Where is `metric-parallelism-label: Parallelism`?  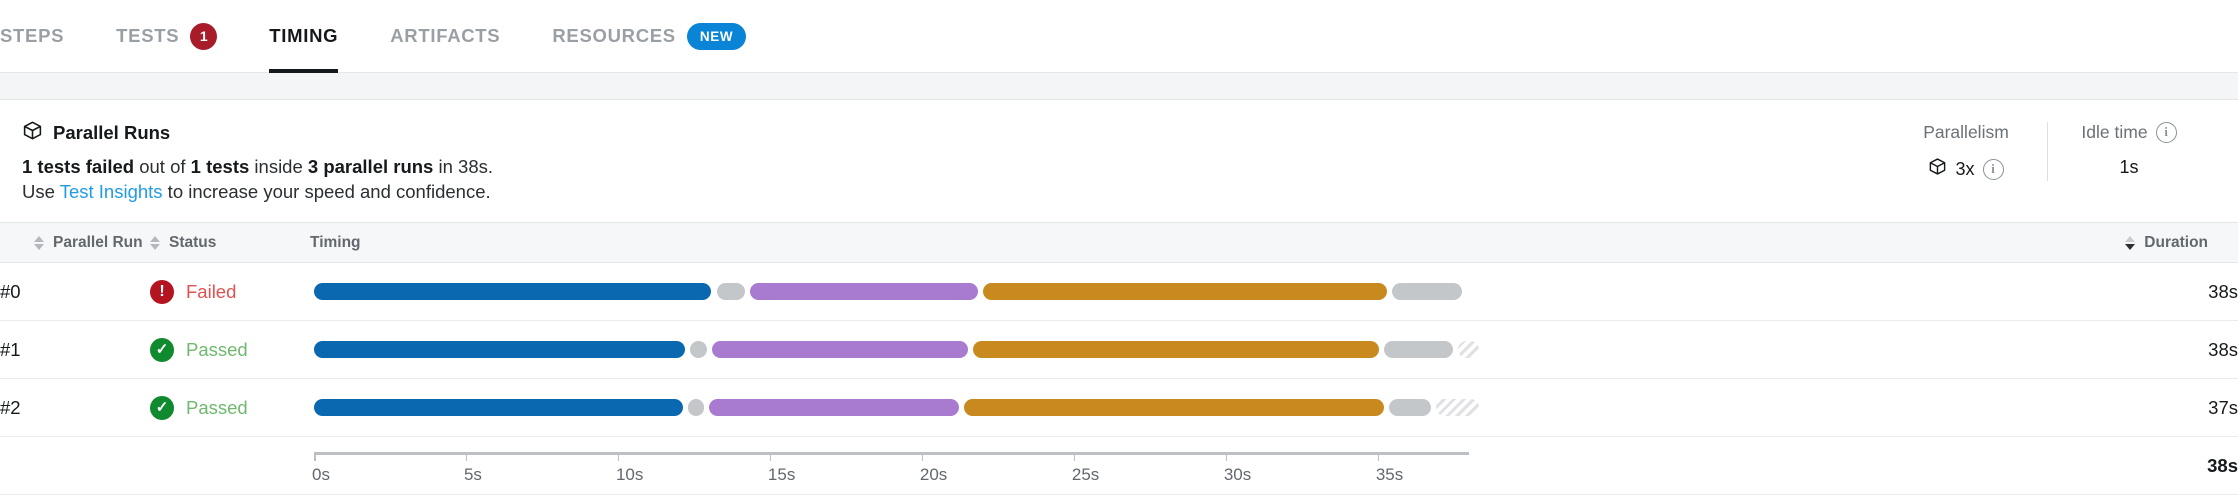 metric-parallelism-label: Parallelism is located at coordinates (1966, 132).